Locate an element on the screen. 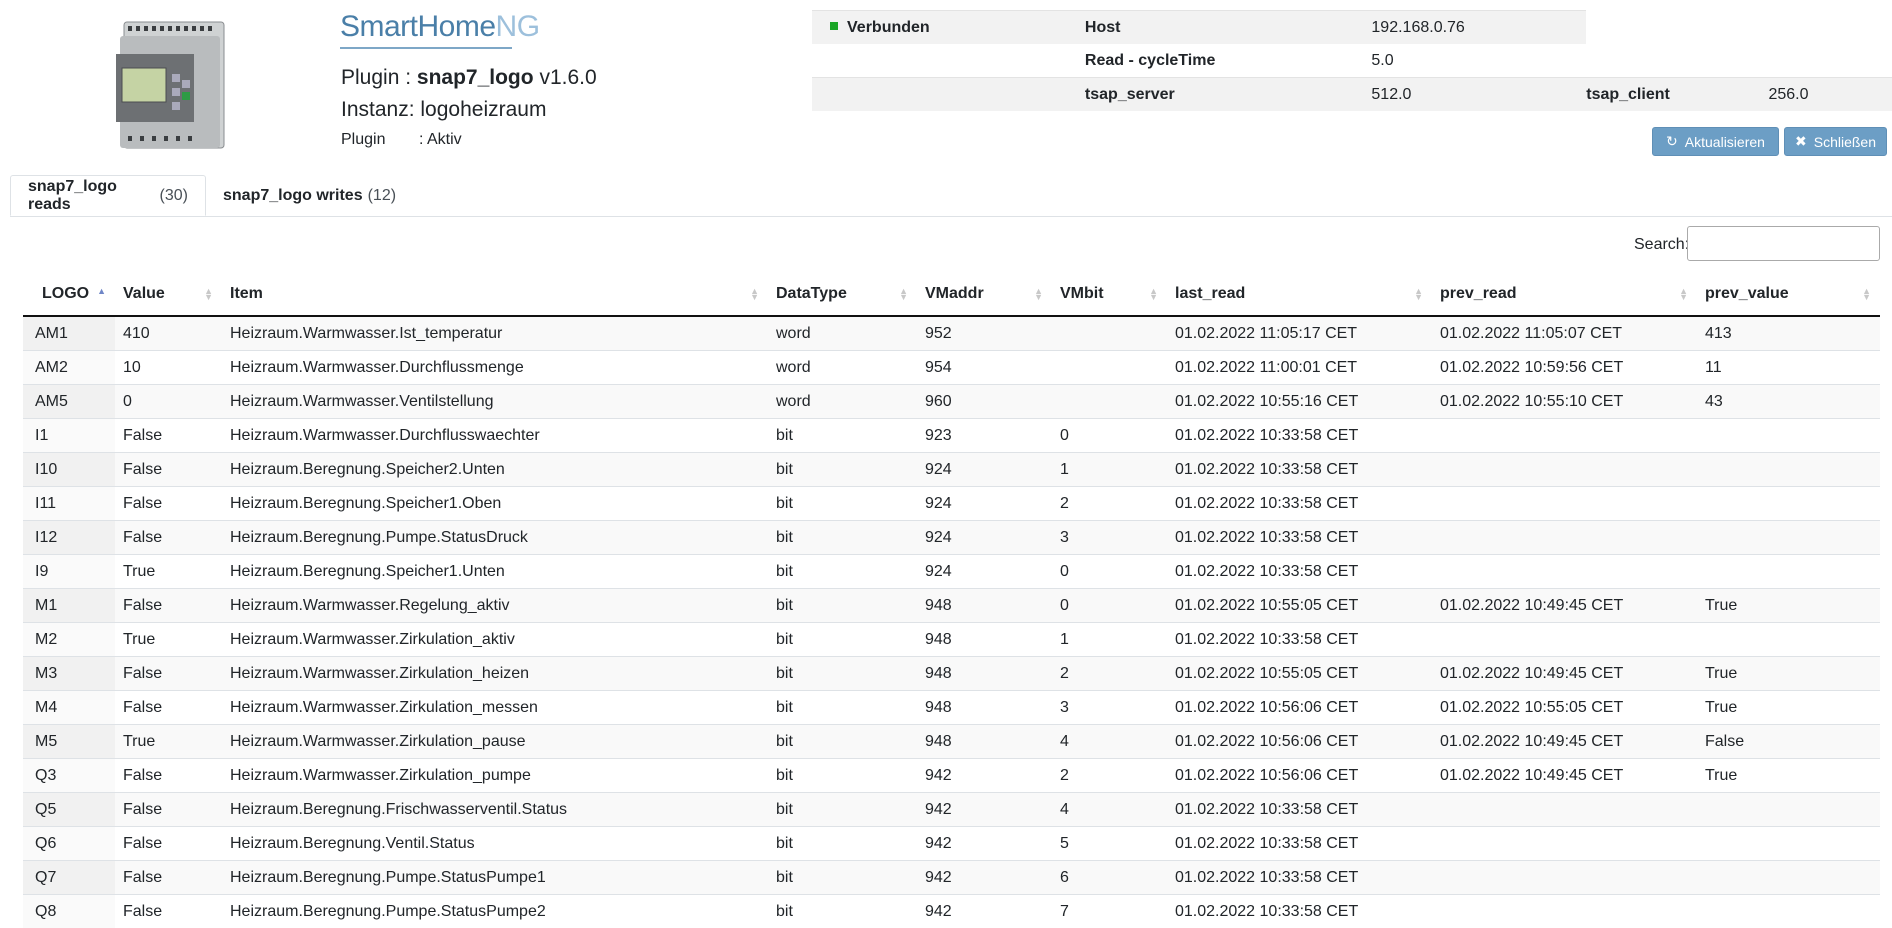  cell-logo: M5 is located at coordinates (69, 742).